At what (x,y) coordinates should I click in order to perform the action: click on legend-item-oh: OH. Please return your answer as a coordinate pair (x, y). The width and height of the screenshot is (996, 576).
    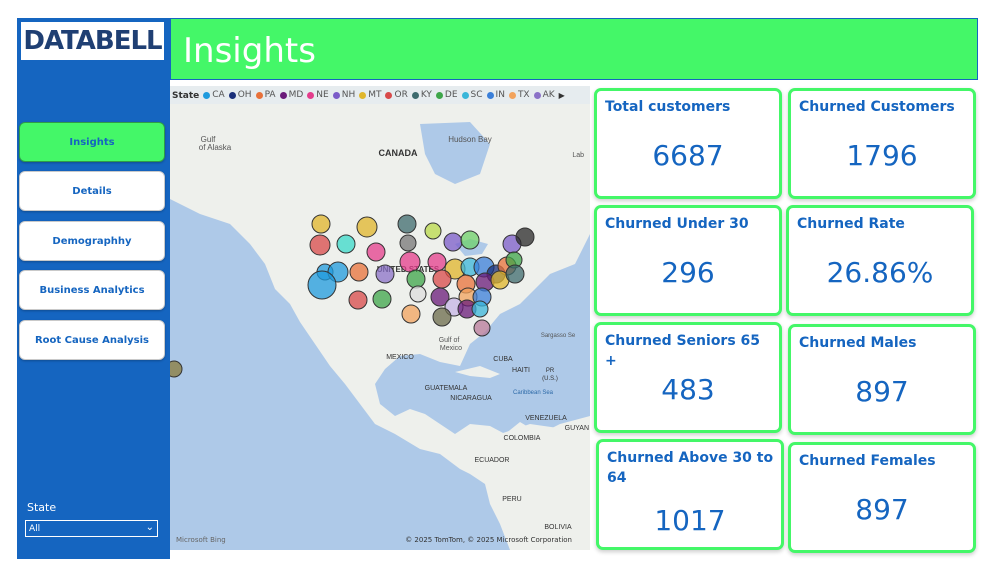
    Looking at the image, I should click on (240, 95).